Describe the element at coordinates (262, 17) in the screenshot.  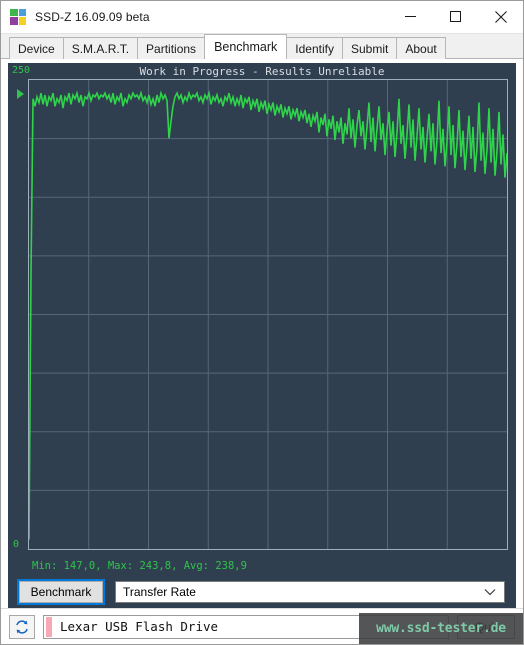
I see `title-bar: SSD-Z 16.09.09 beta` at that location.